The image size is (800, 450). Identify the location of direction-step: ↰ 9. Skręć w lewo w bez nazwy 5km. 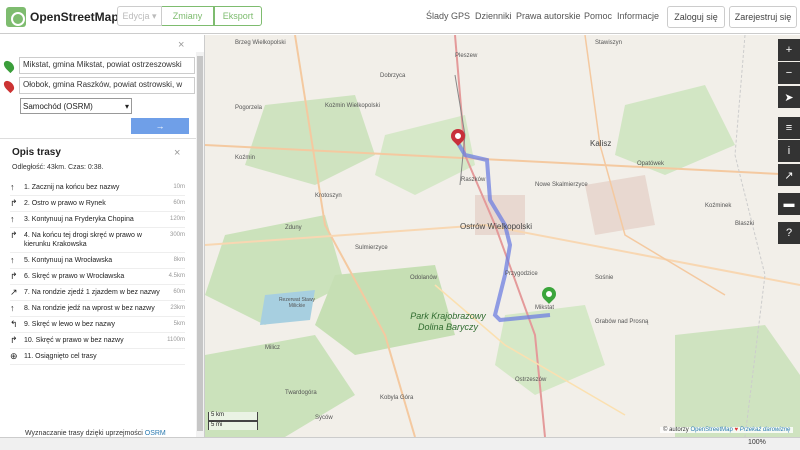
(97, 325).